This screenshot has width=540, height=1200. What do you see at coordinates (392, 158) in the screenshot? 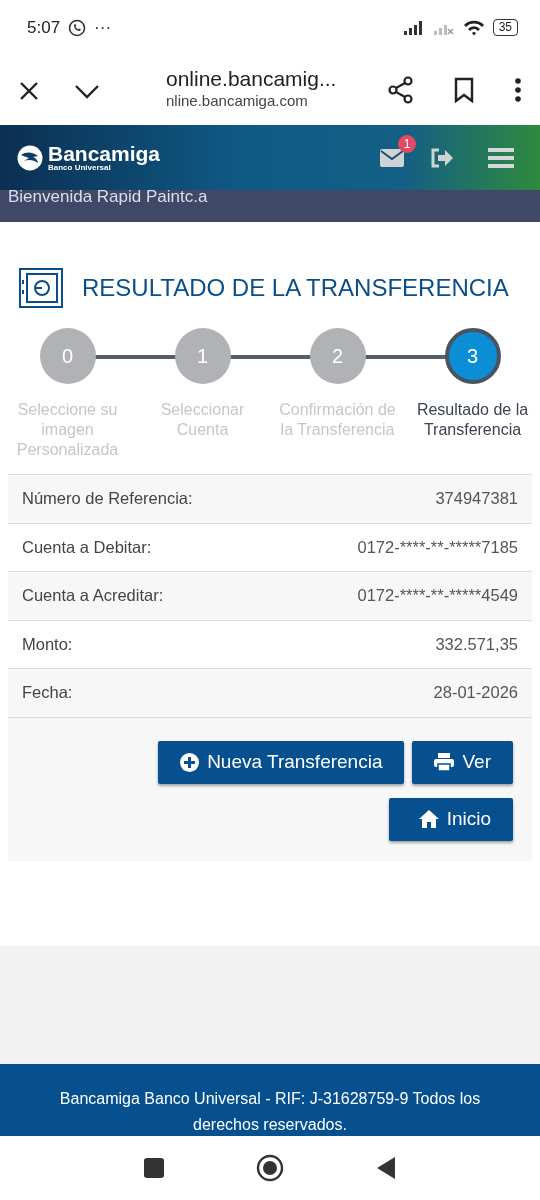
I see `mail-icon` at bounding box center [392, 158].